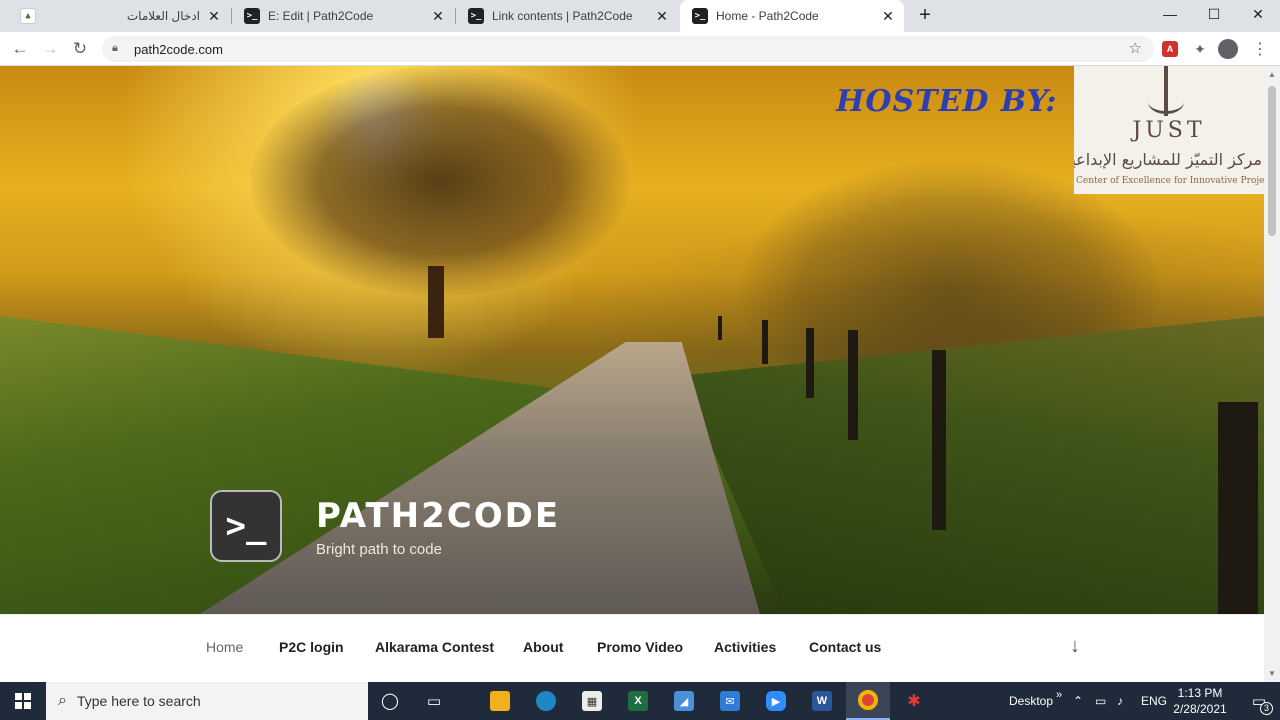  What do you see at coordinates (1260, 49) in the screenshot?
I see `menu-kebab-icon: ⋮` at bounding box center [1260, 49].